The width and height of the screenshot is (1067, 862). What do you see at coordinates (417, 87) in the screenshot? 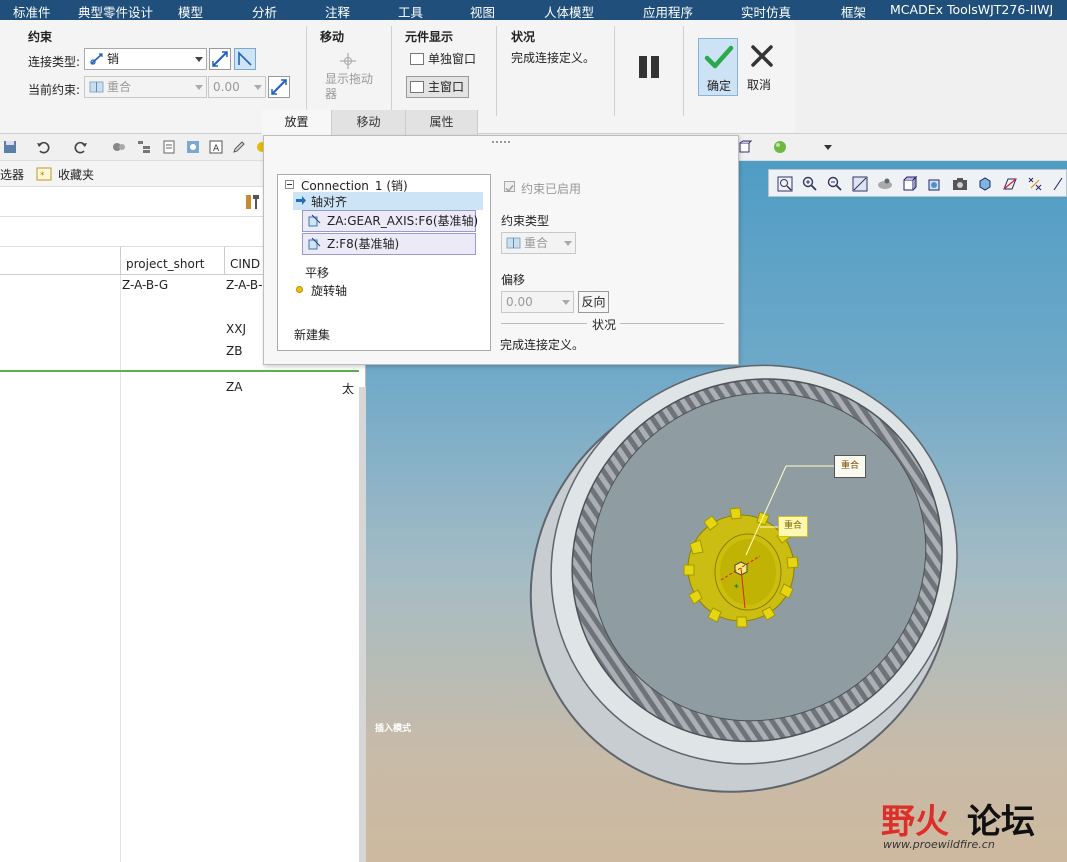
I see `window-icon` at bounding box center [417, 87].